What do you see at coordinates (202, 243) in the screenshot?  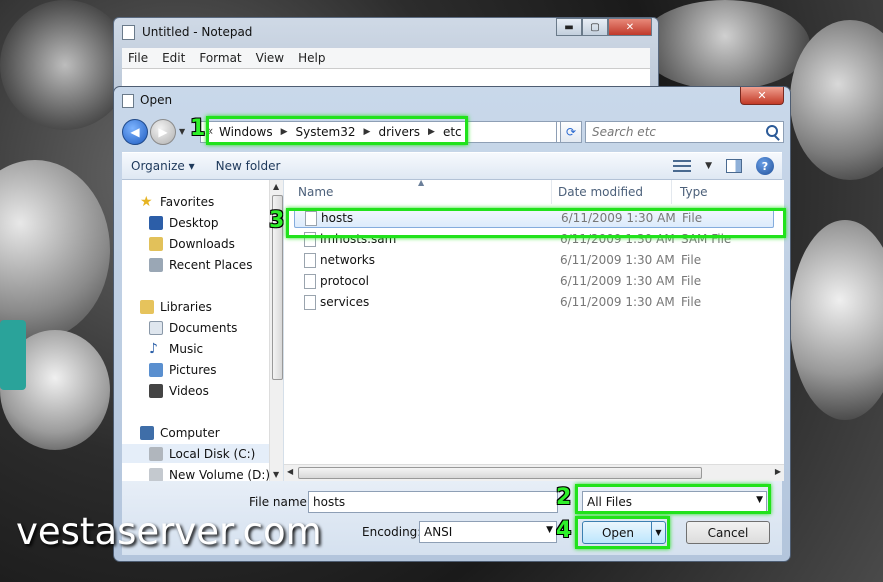 I see `nav-downloads-label: Downloads` at bounding box center [202, 243].